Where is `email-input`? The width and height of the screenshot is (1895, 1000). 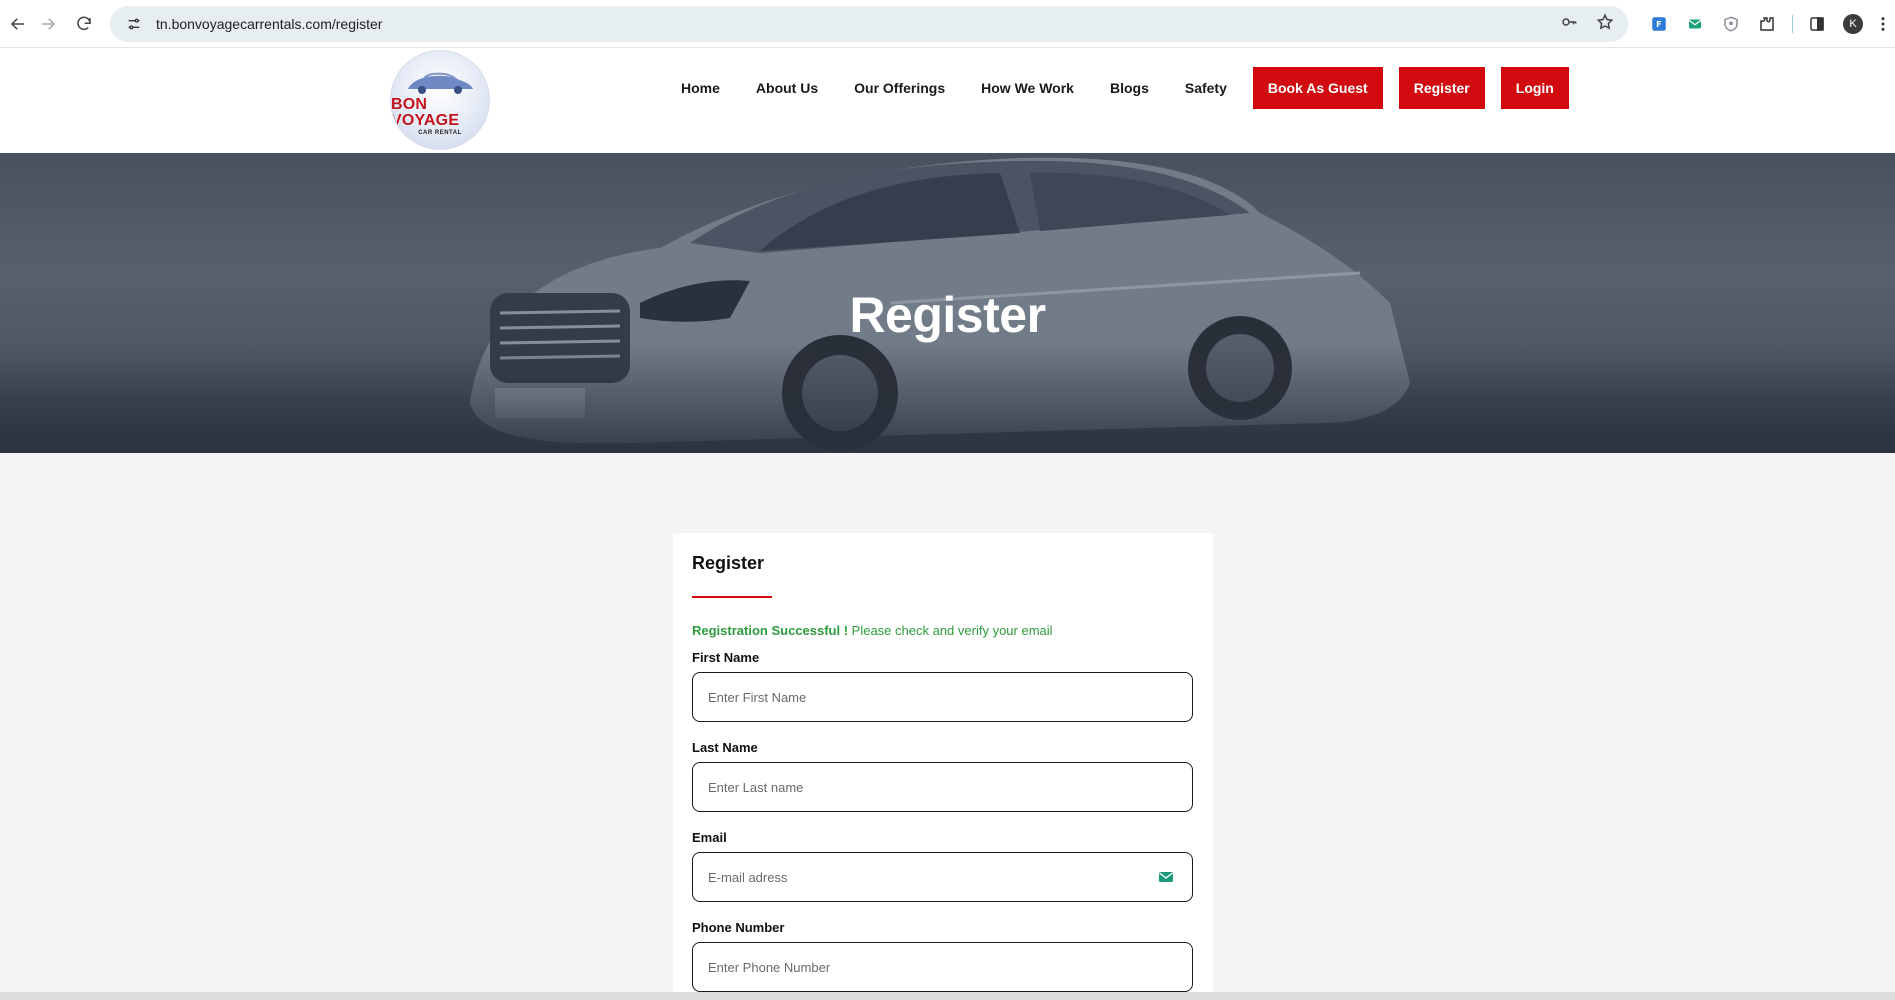 email-input is located at coordinates (942, 877).